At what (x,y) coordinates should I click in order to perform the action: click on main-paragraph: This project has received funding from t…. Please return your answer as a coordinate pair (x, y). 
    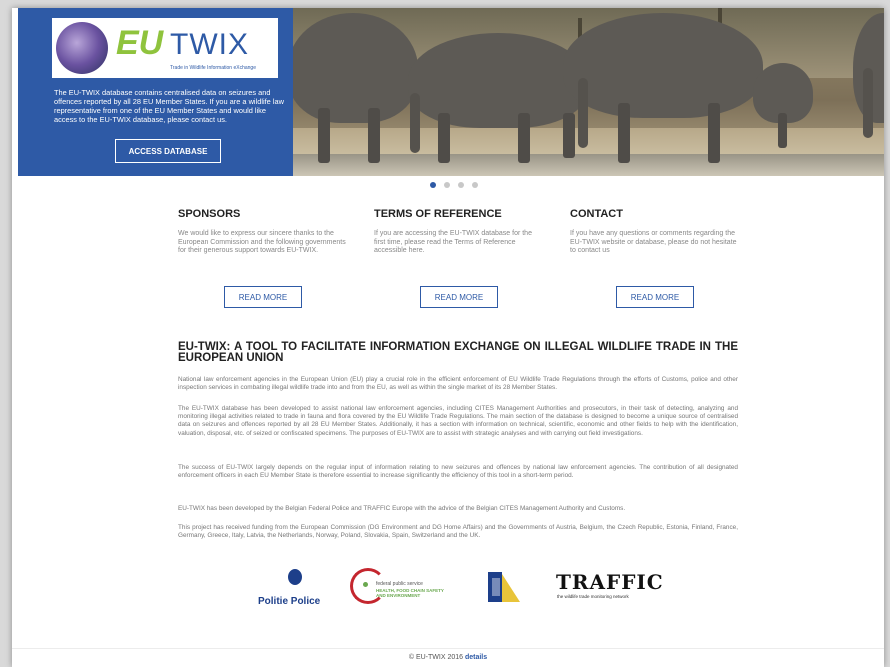
    Looking at the image, I should click on (458, 532).